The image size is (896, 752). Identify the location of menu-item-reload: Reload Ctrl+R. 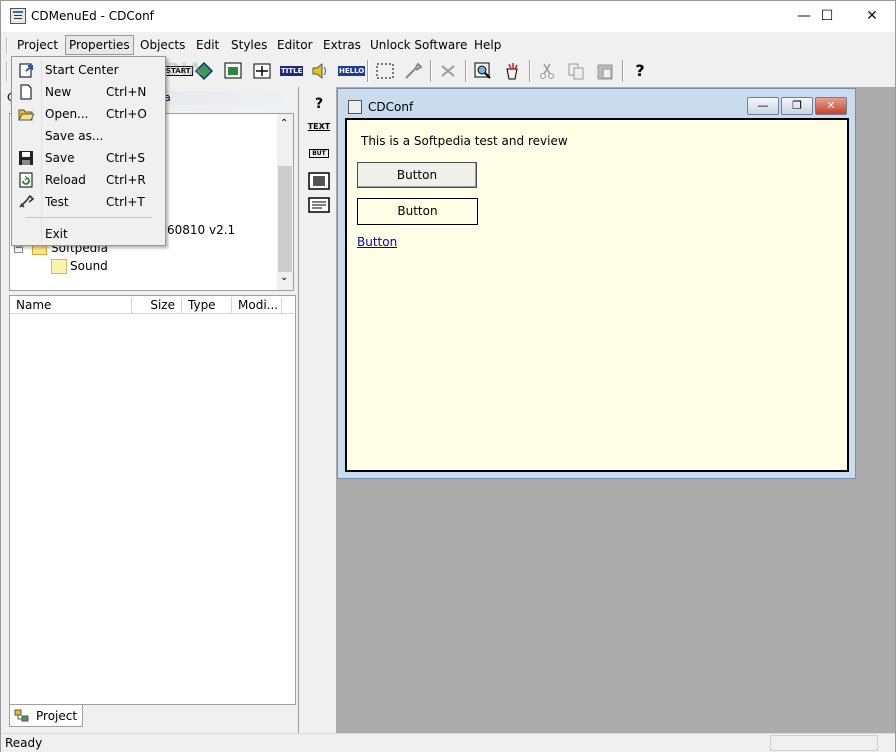
(88, 180).